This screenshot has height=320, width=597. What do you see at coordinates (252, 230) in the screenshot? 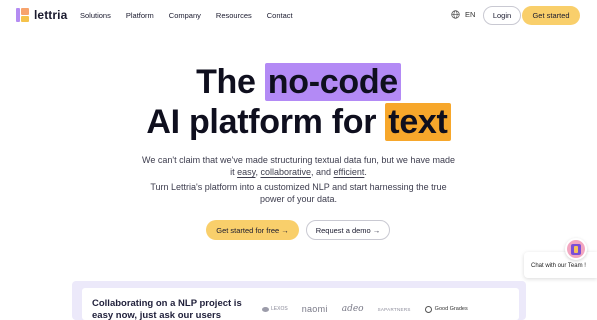
I see `get-started-free-button: Get started for free →` at bounding box center [252, 230].